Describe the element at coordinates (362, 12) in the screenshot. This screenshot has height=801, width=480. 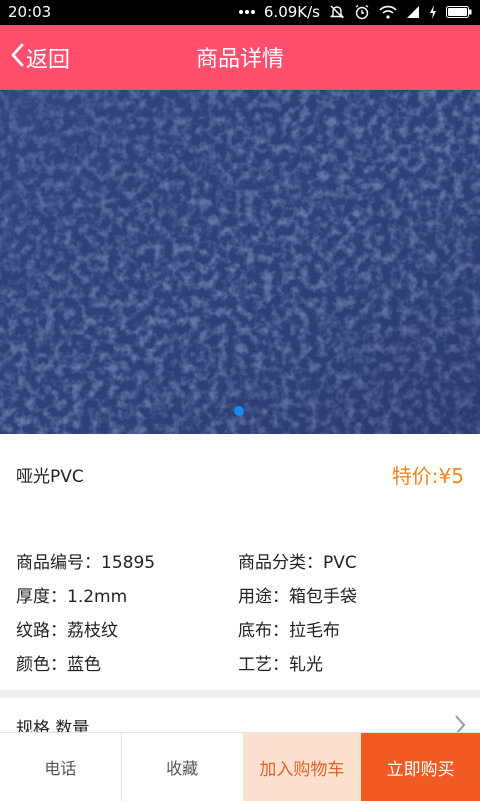
I see `alarm-icon` at that location.